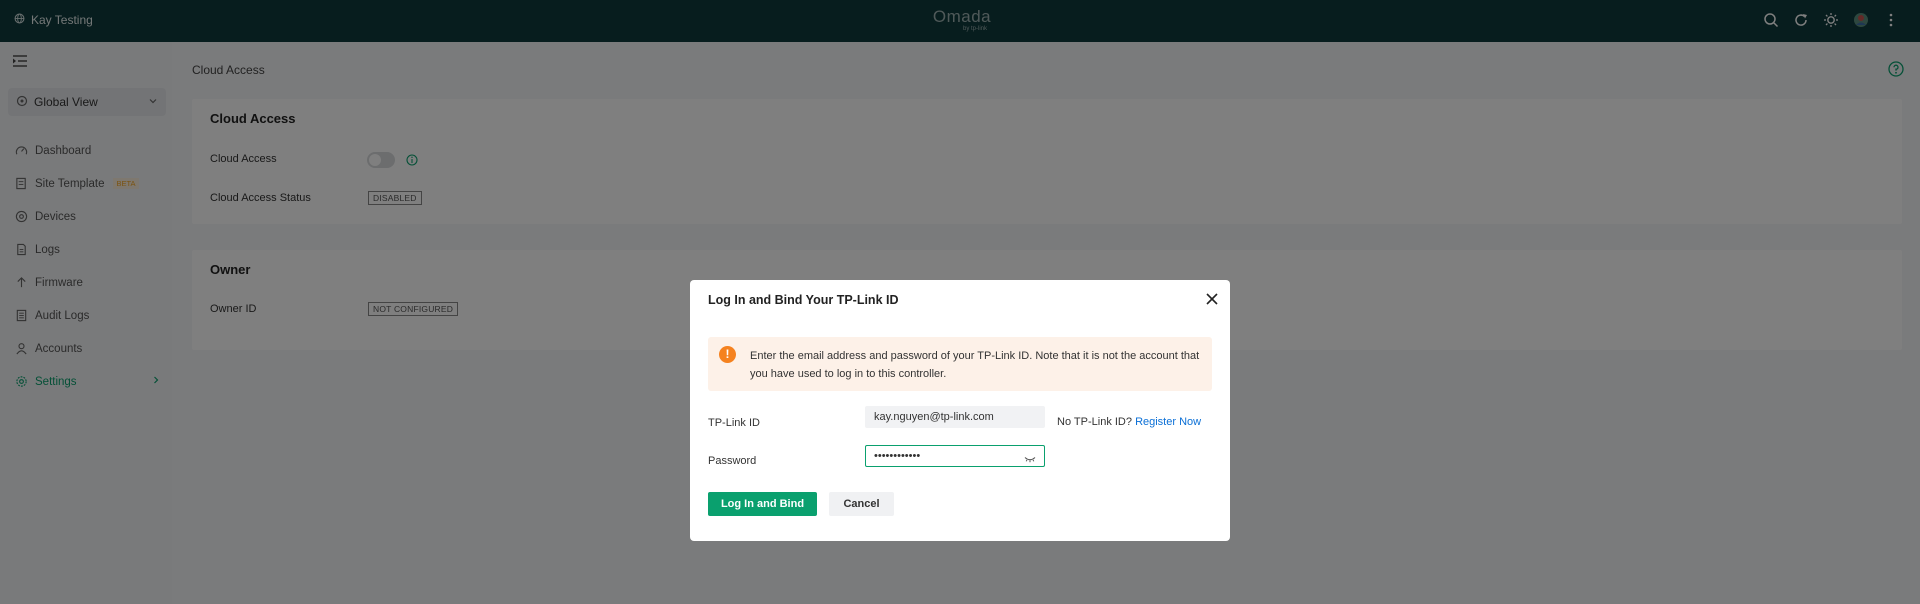 The height and width of the screenshot is (604, 1920). Describe the element at coordinates (861, 504) in the screenshot. I see `cancel-button: Cancel` at that location.